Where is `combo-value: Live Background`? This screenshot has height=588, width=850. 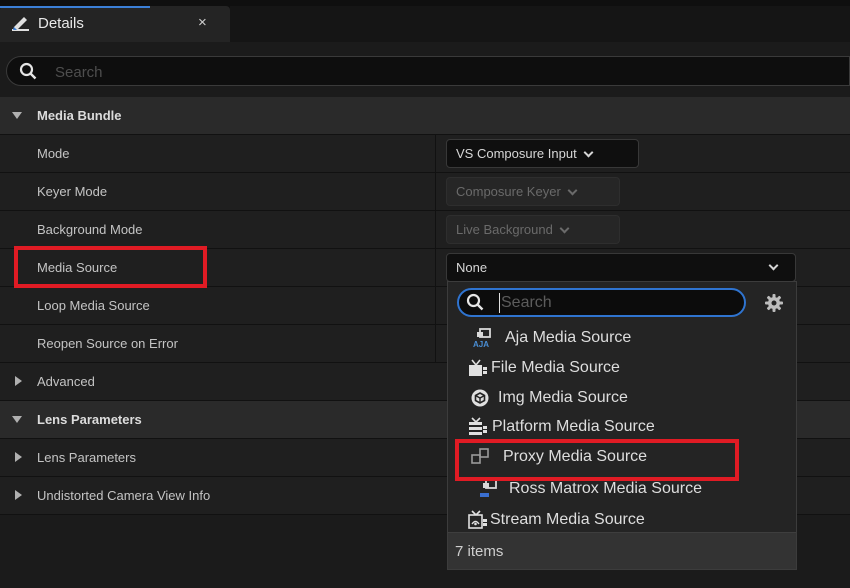
combo-value: Live Background is located at coordinates (504, 229).